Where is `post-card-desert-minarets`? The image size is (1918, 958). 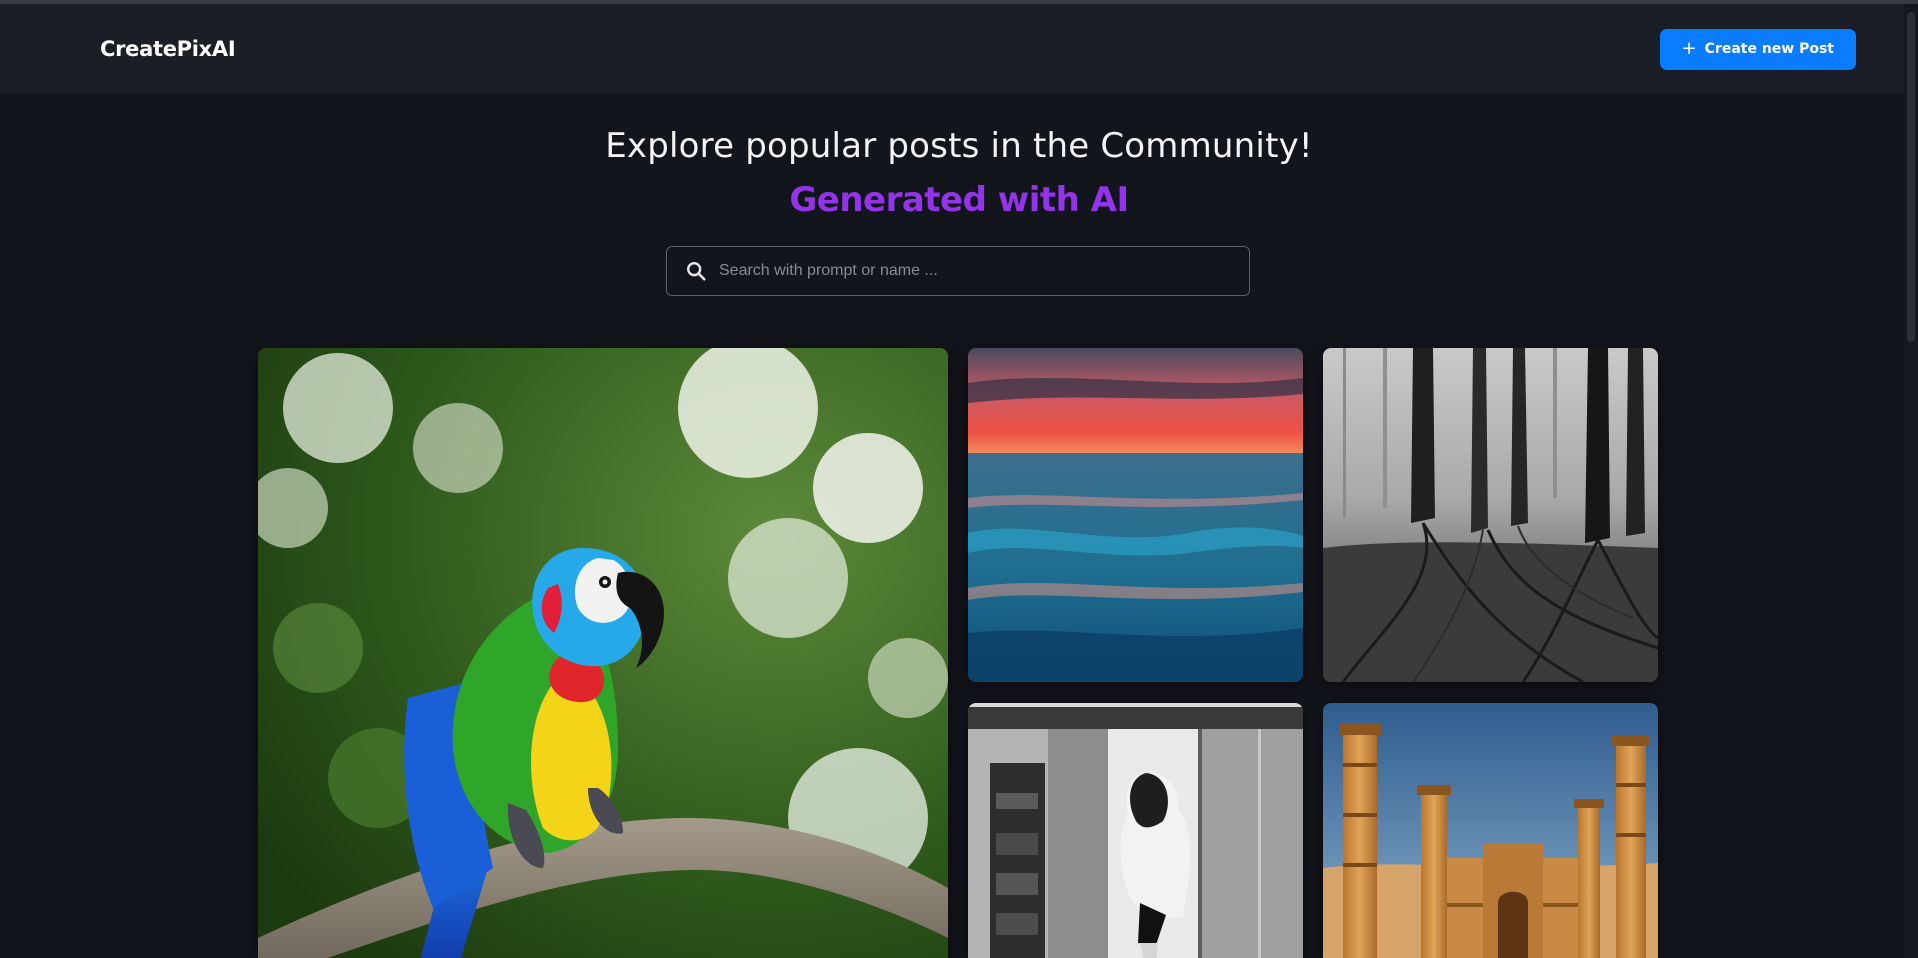 post-card-desert-minarets is located at coordinates (1490, 830).